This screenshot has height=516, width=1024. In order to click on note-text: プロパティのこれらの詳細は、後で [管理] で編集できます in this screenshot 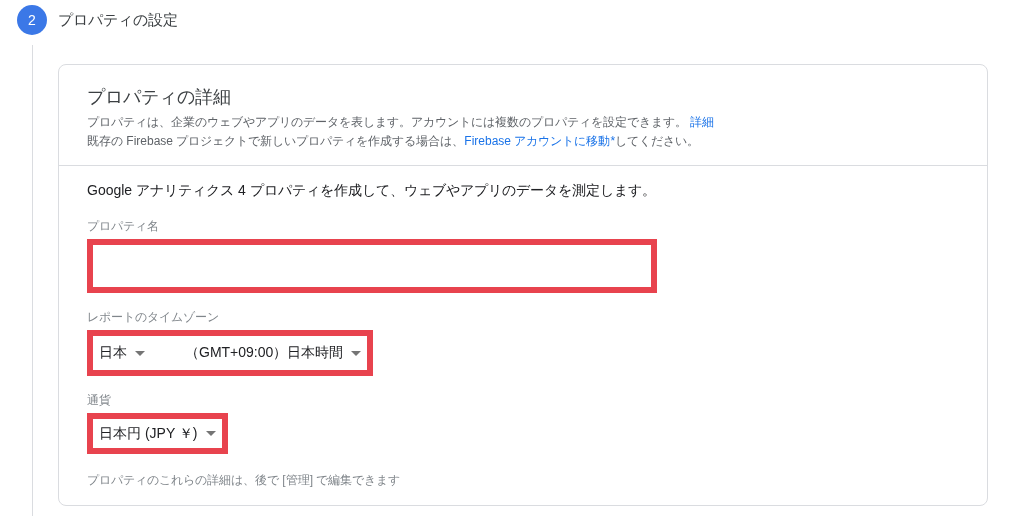, I will do `click(244, 480)`.